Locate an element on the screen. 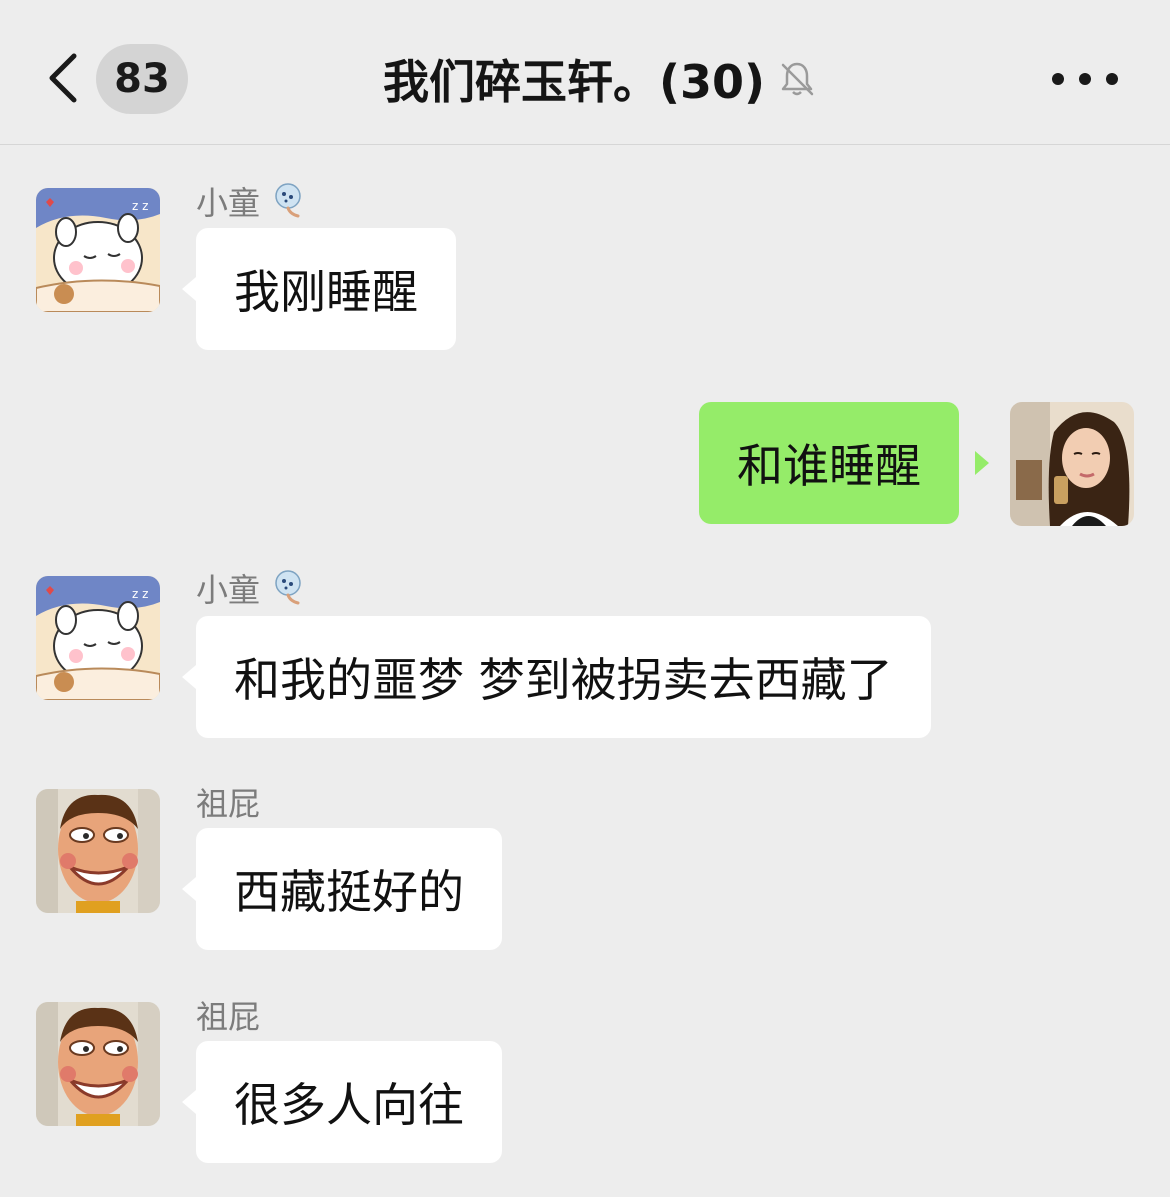 This screenshot has height=1197, width=1170. chat-title: 我们碎玉轩。(30) is located at coordinates (574, 79).